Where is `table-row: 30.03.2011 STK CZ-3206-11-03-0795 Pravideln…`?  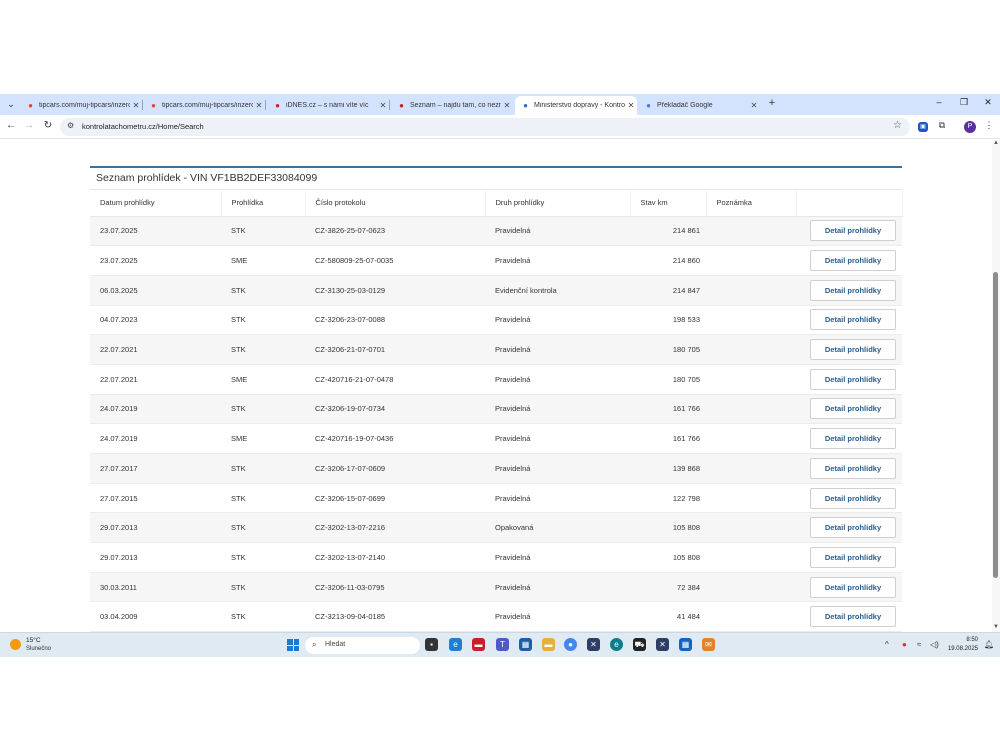 table-row: 30.03.2011 STK CZ-3206-11-03-0795 Pravideln… is located at coordinates (496, 587).